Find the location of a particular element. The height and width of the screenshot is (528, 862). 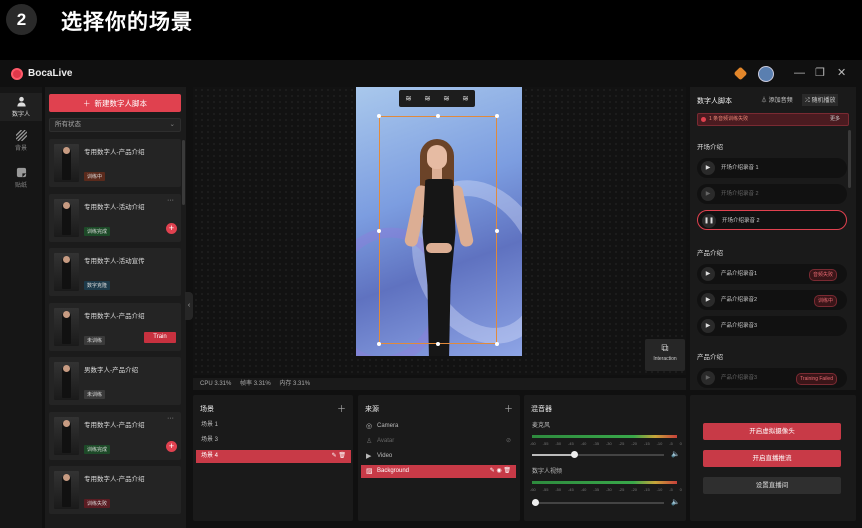

start-live-button: 开启直播推流 is located at coordinates (772, 458).